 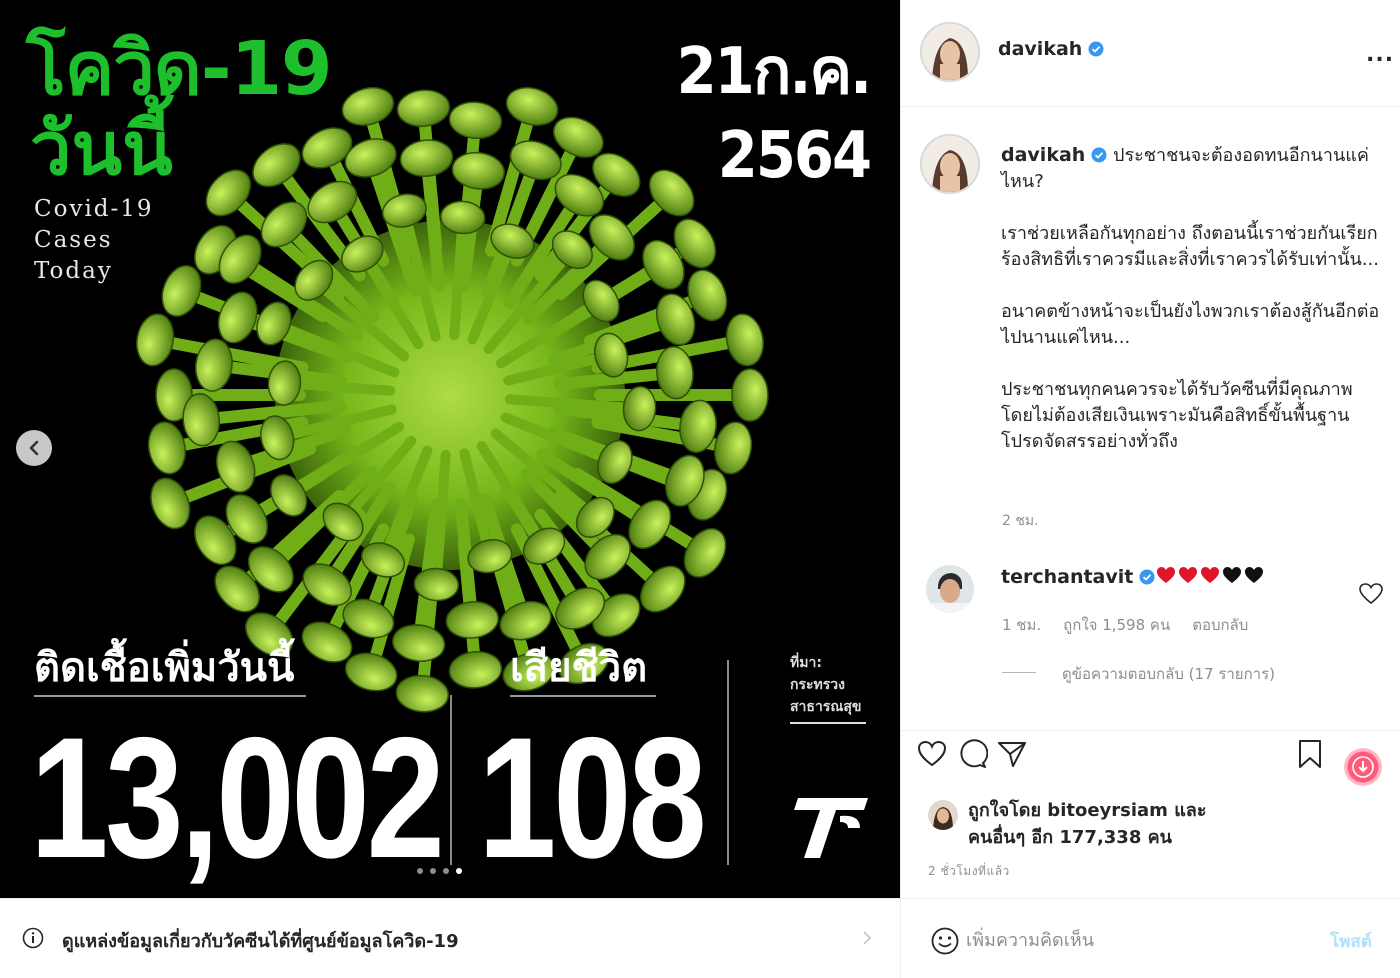 I want to click on info-icon, so click(x=33, y=938).